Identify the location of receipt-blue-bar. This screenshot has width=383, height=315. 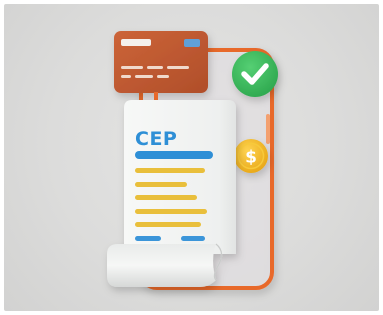
(174, 155).